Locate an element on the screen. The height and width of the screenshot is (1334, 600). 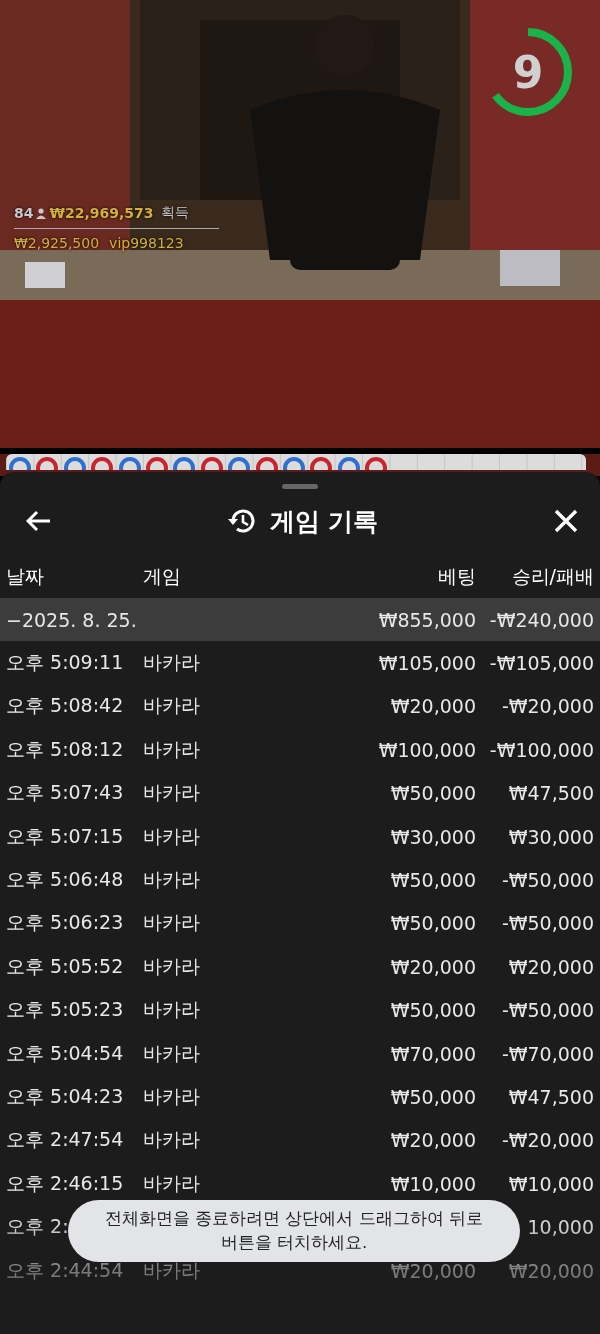
bet-cell: ₩100,000 is located at coordinates (427, 749).